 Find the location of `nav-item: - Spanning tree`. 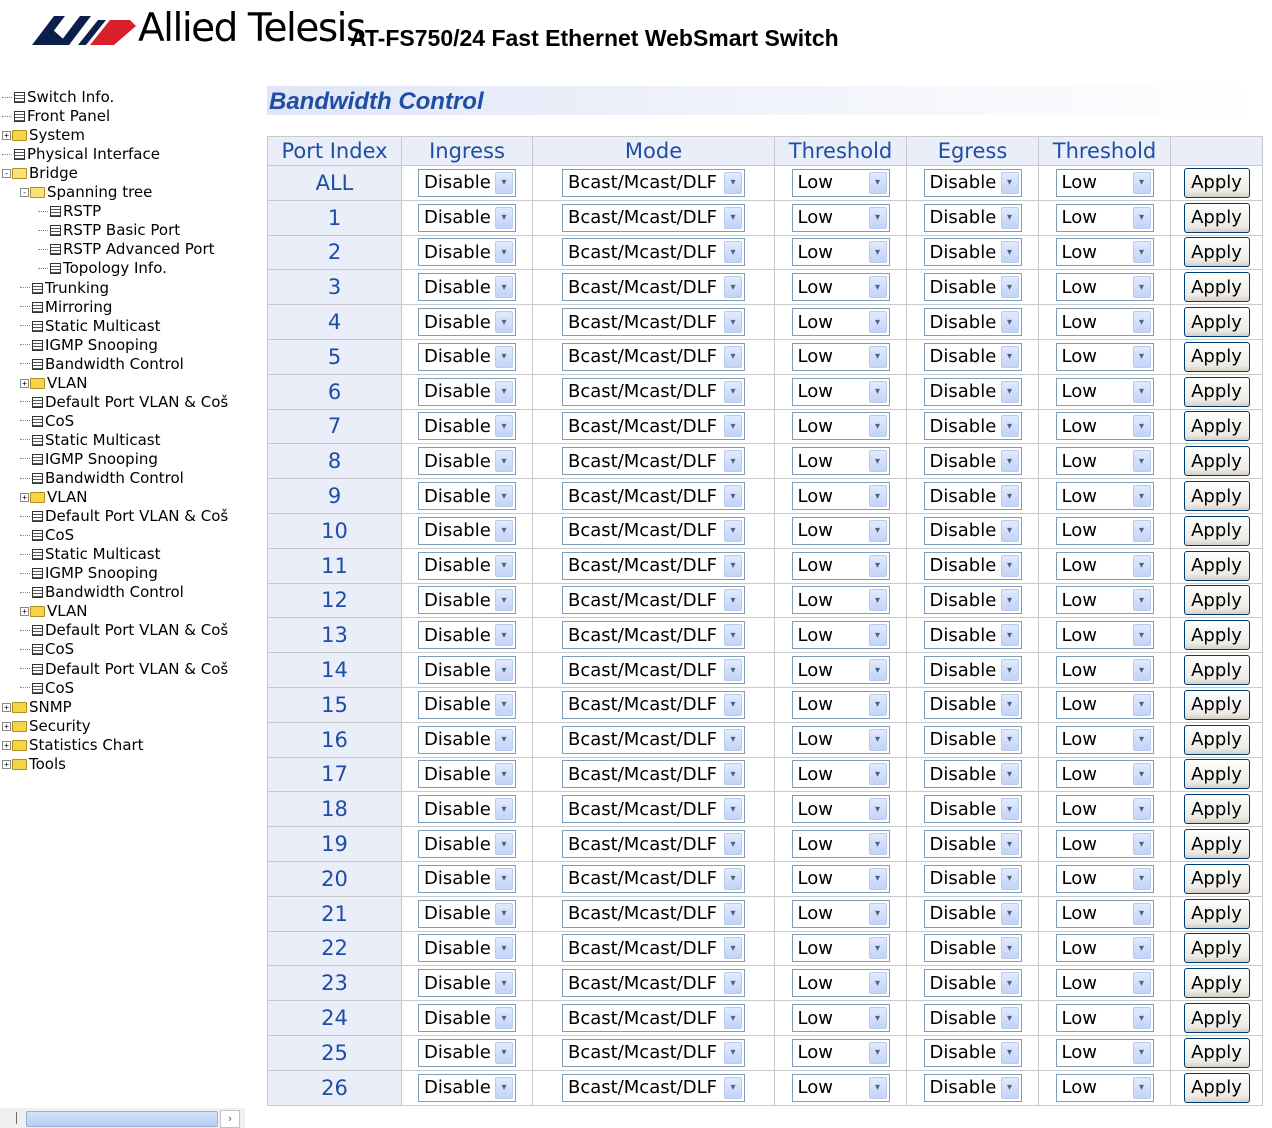

nav-item: - Spanning tree is located at coordinates (86, 192).